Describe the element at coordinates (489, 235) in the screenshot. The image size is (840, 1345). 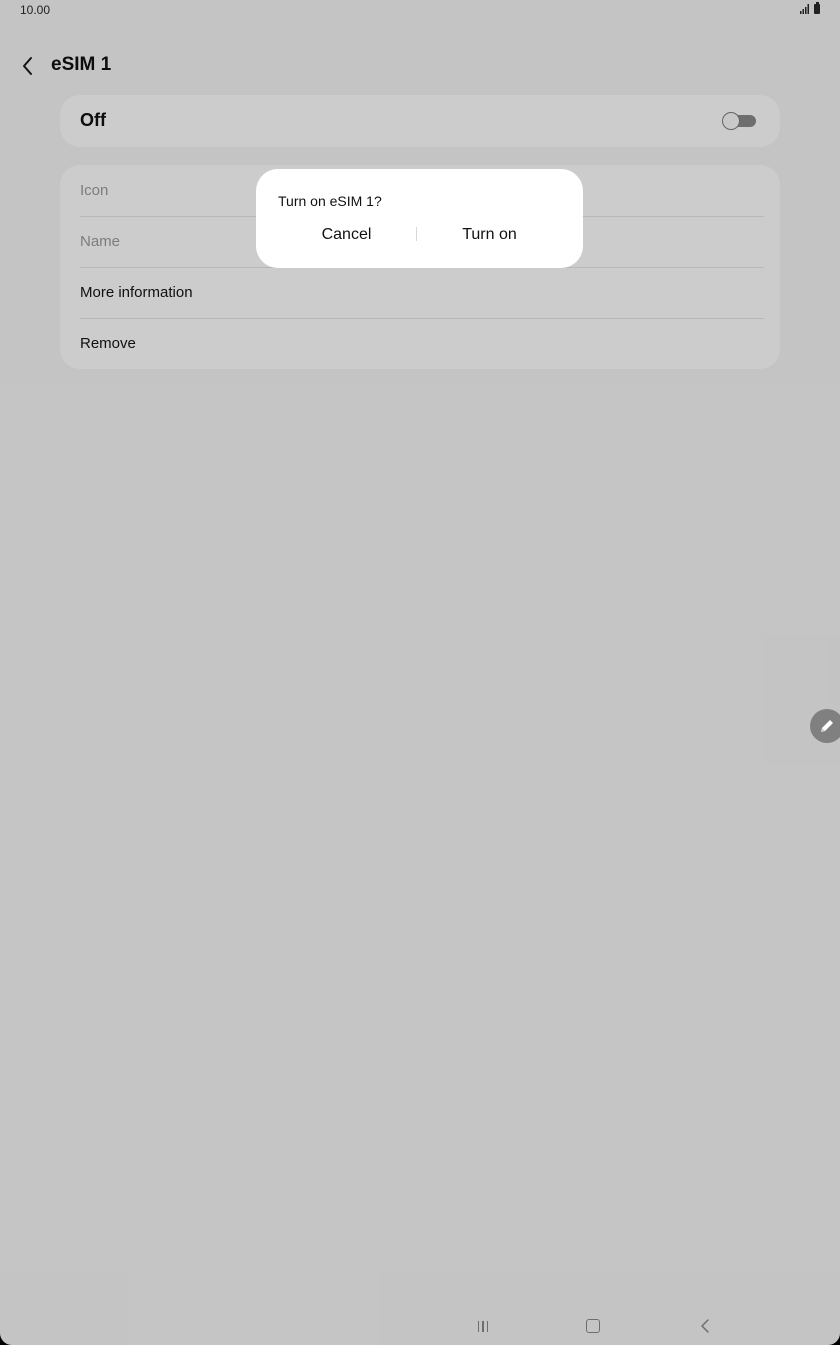
I see `turn-on-button: Turn on` at that location.